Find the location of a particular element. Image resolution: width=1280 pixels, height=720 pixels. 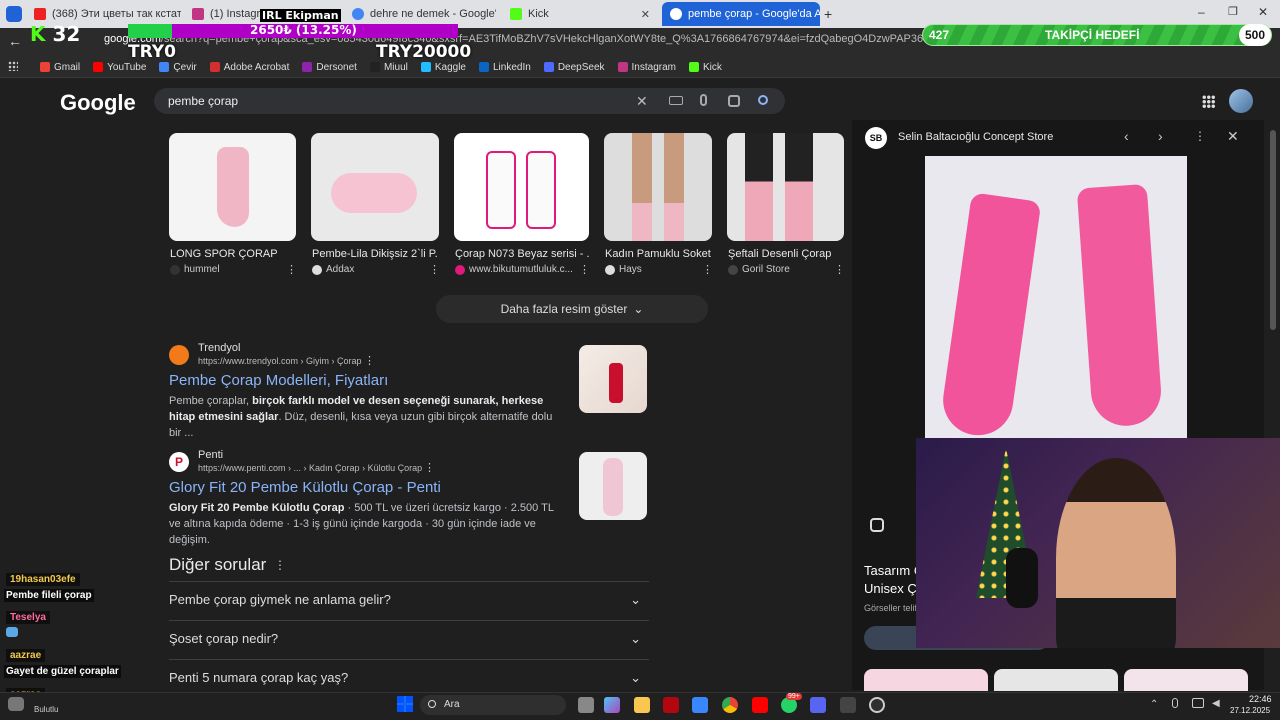

clock-time: 22:46 is located at coordinates (1260, 699).